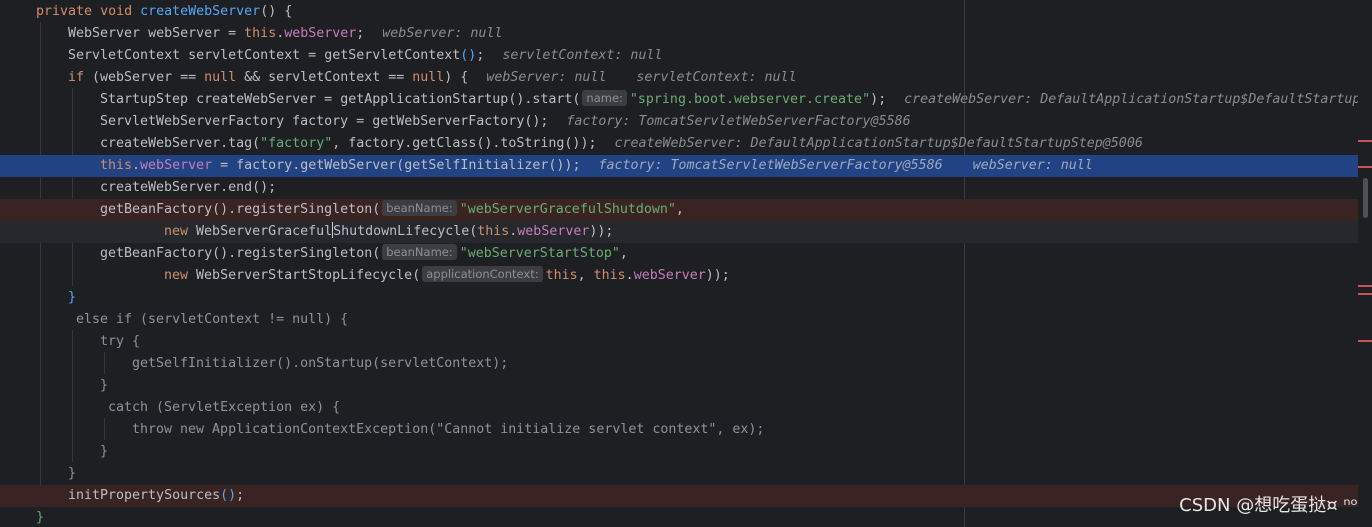 The image size is (1372, 527). I want to click on code-text: (webServer ==, so click(144, 77).